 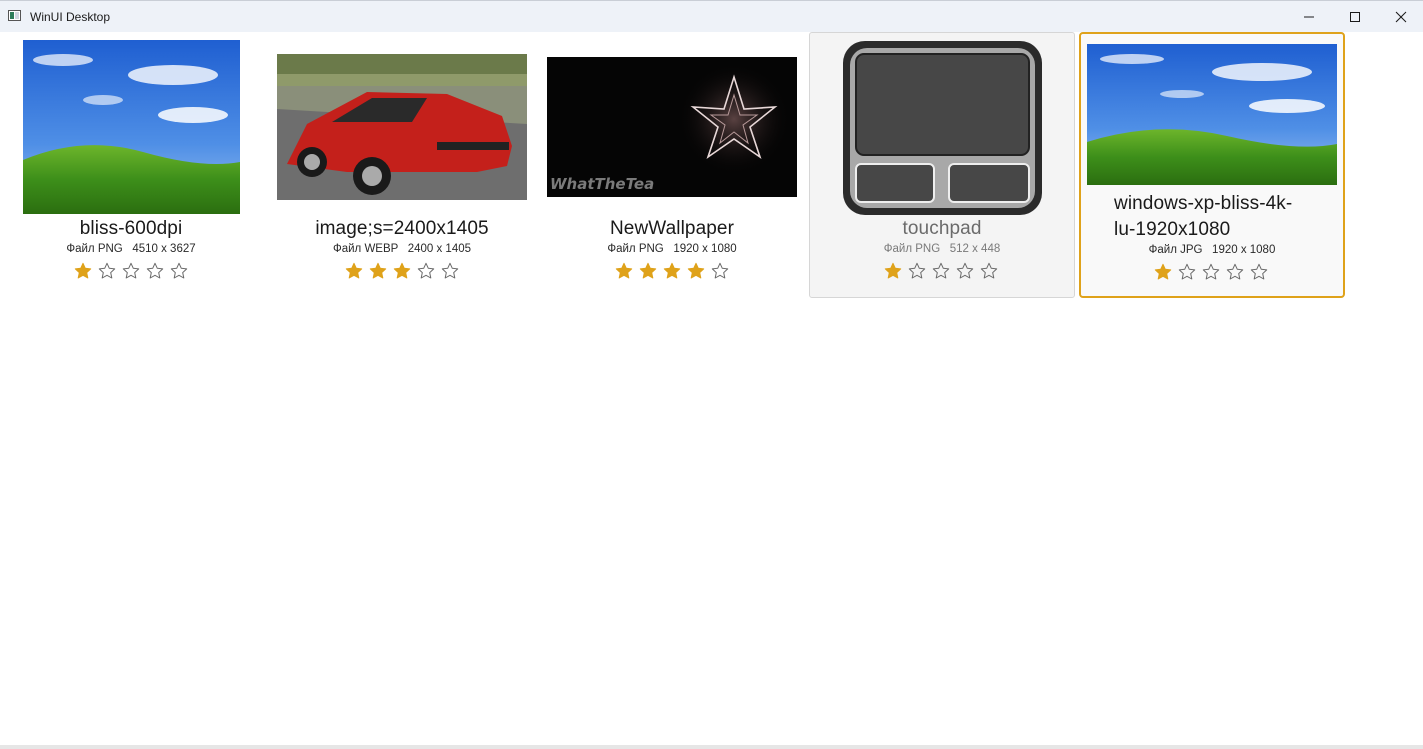 What do you see at coordinates (942, 228) in the screenshot?
I see `photo-name: touchpad` at bounding box center [942, 228].